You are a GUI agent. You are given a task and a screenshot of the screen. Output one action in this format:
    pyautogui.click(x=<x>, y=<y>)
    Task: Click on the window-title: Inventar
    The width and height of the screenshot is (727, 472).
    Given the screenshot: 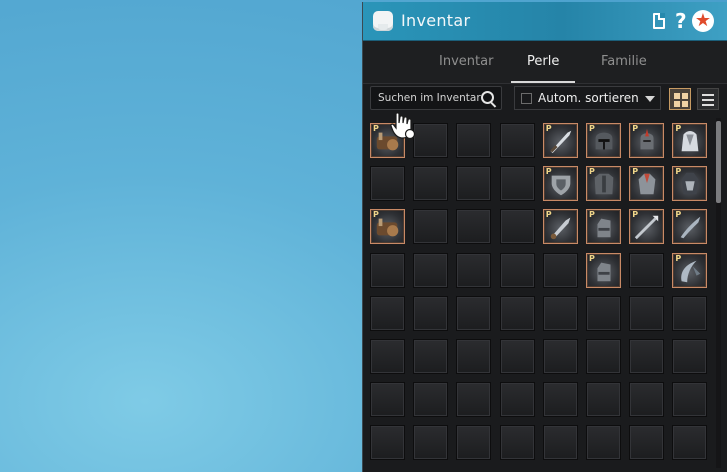 What is the action you would take?
    pyautogui.click(x=436, y=20)
    